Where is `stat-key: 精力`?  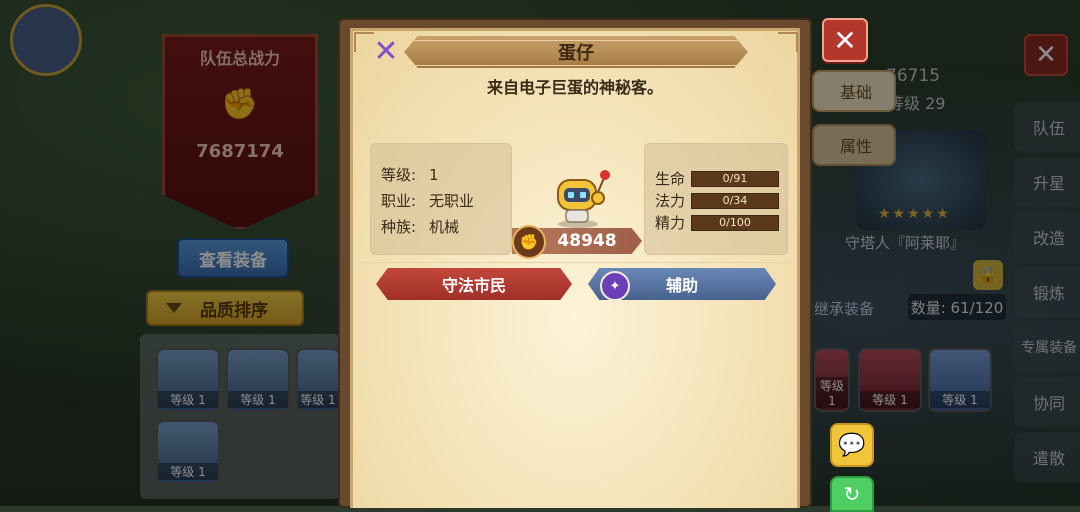 stat-key: 精力 is located at coordinates (670, 223).